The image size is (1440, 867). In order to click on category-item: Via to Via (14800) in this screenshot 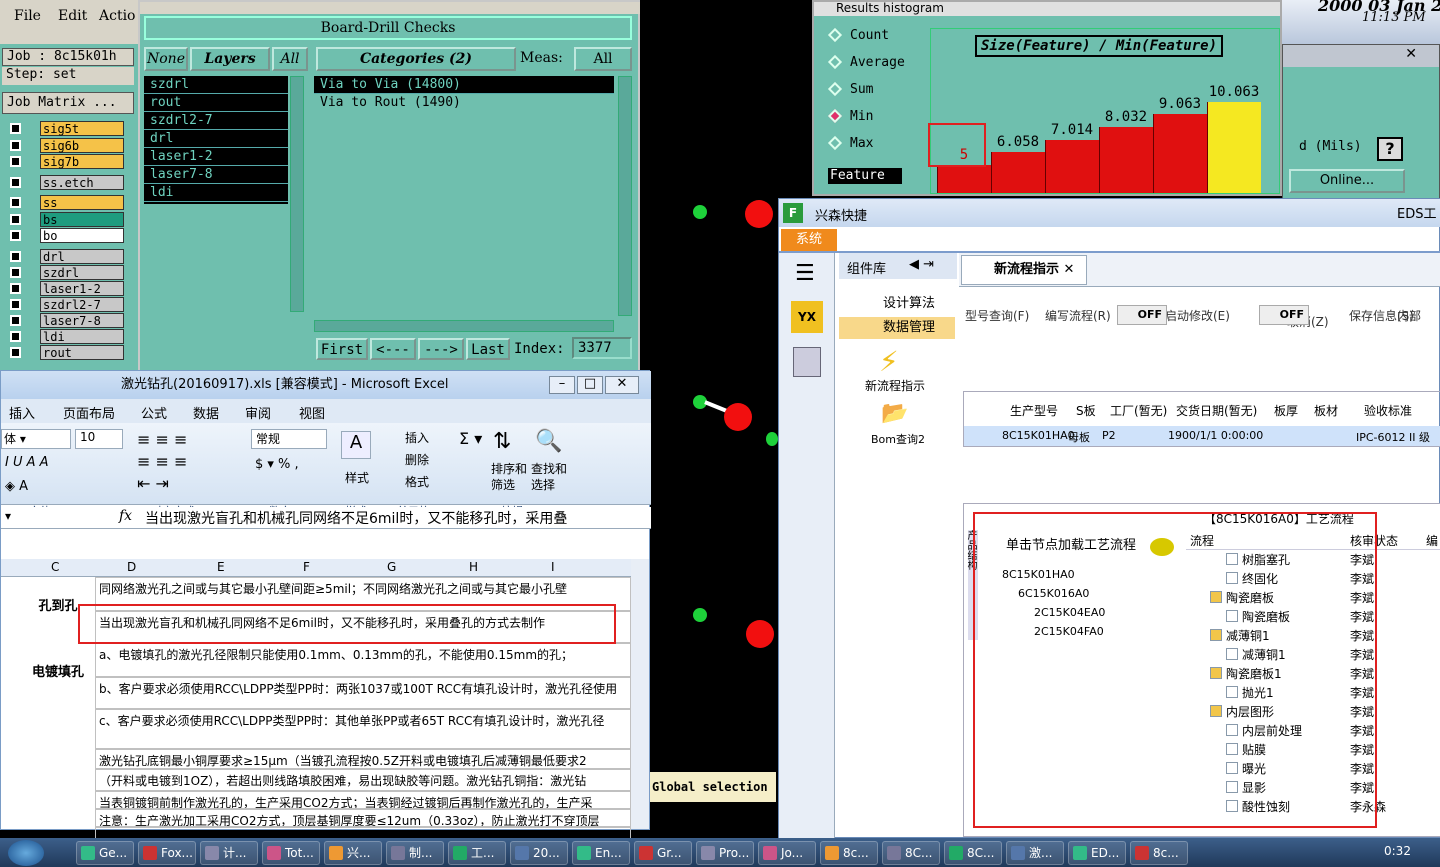, I will do `click(464, 85)`.